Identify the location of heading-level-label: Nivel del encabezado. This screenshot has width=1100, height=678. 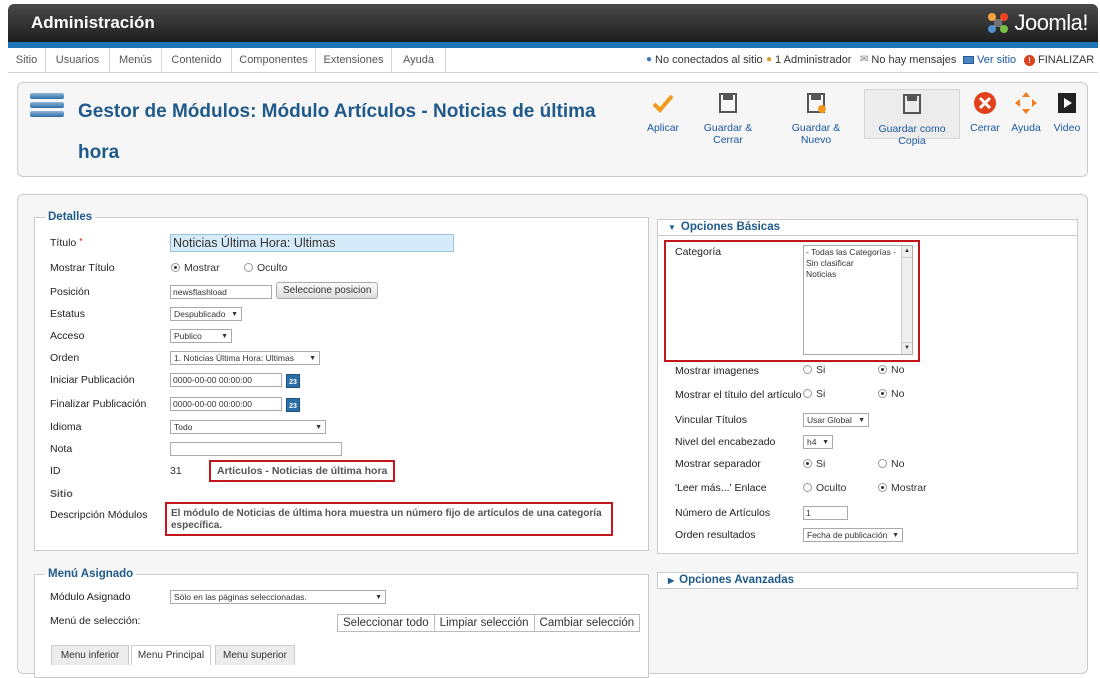
(725, 442).